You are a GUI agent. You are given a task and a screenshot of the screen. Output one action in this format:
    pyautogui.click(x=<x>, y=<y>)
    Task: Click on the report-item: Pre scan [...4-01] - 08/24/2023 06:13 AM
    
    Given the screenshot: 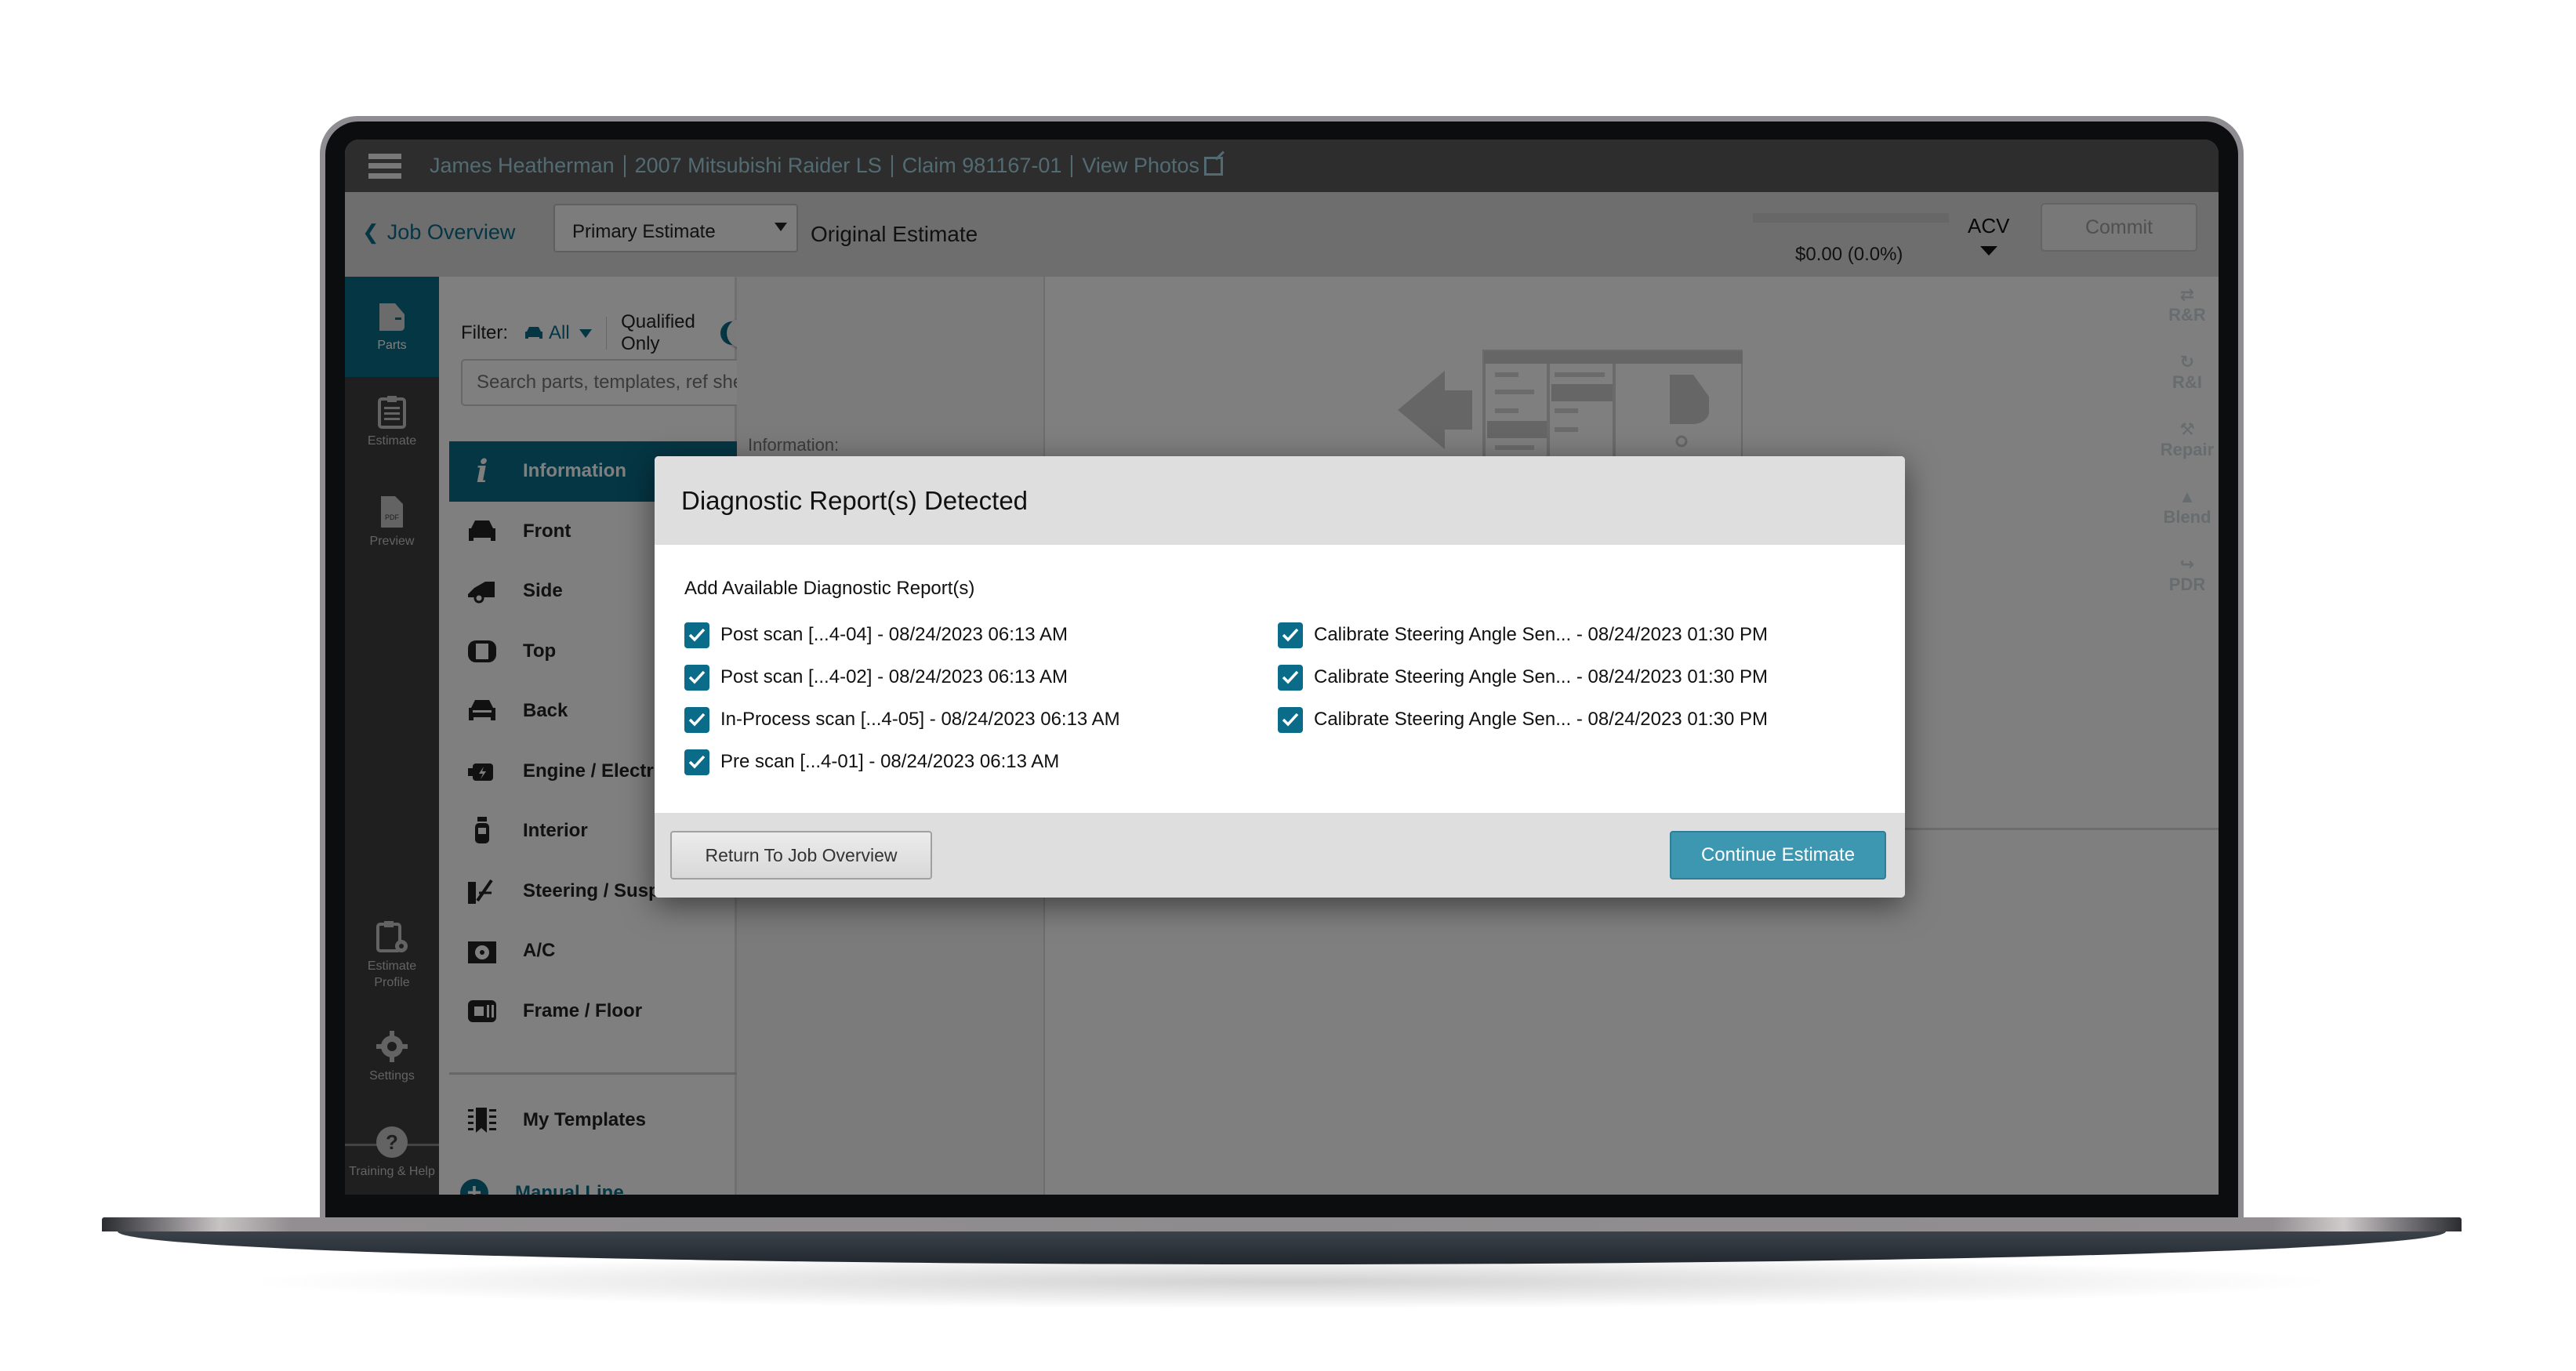 What is the action you would take?
    pyautogui.click(x=902, y=762)
    